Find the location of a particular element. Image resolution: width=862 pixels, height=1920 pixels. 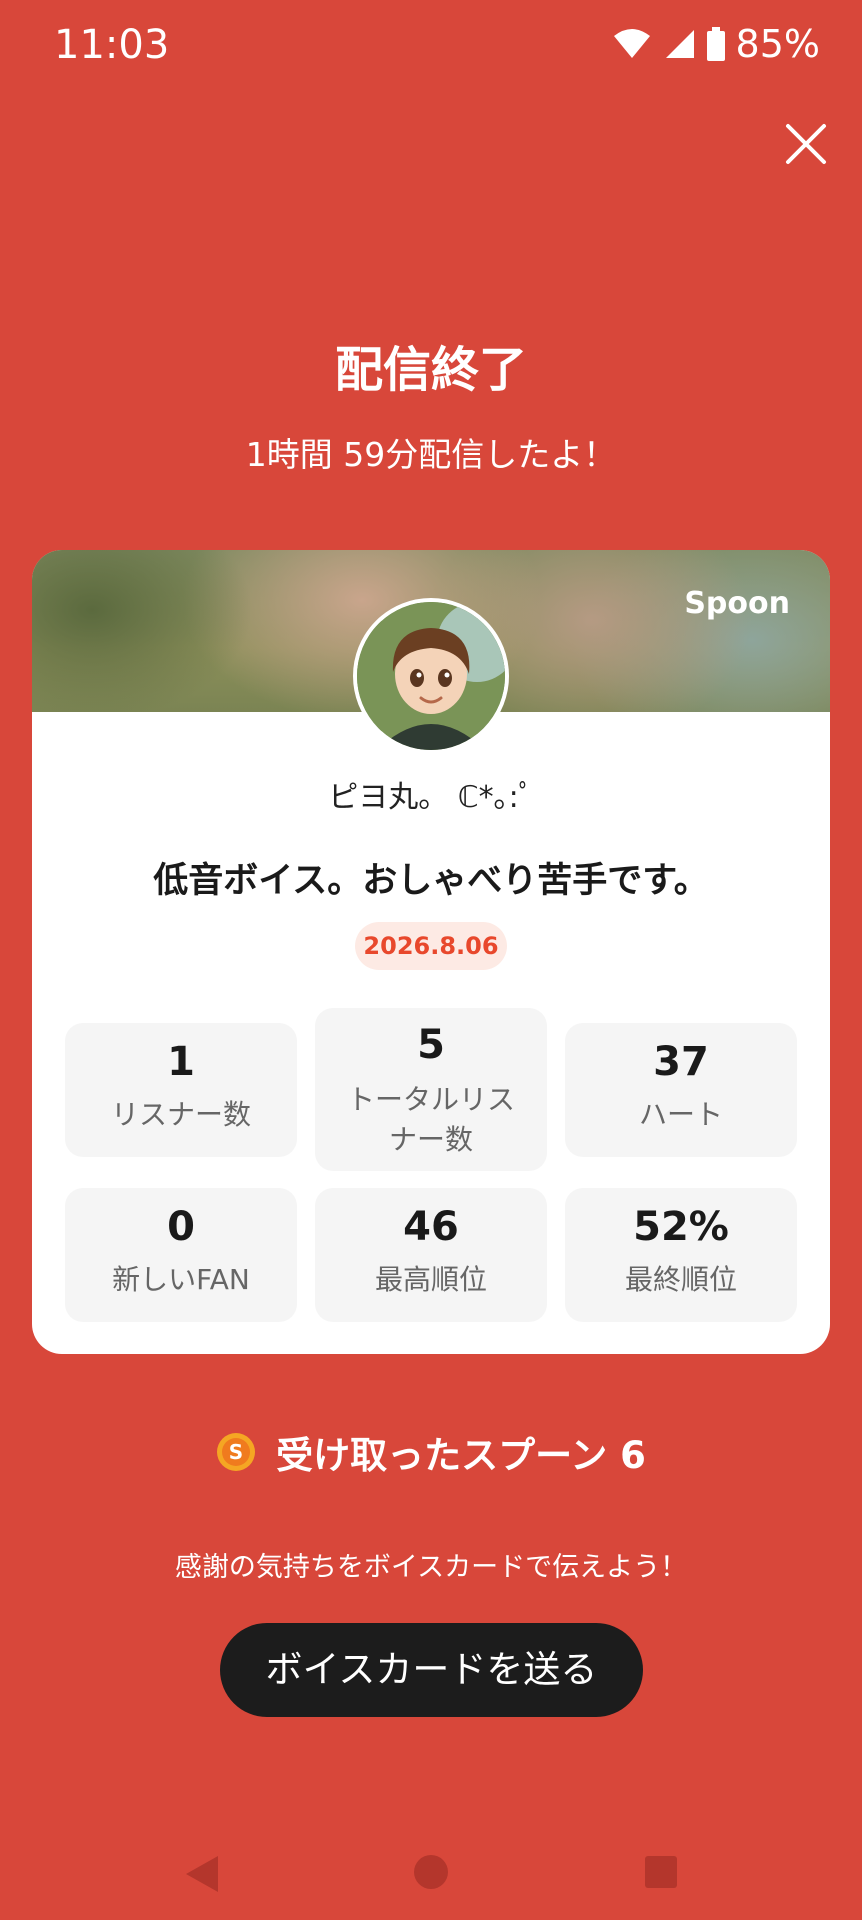

status-icons: 85% is located at coordinates (716, 44).